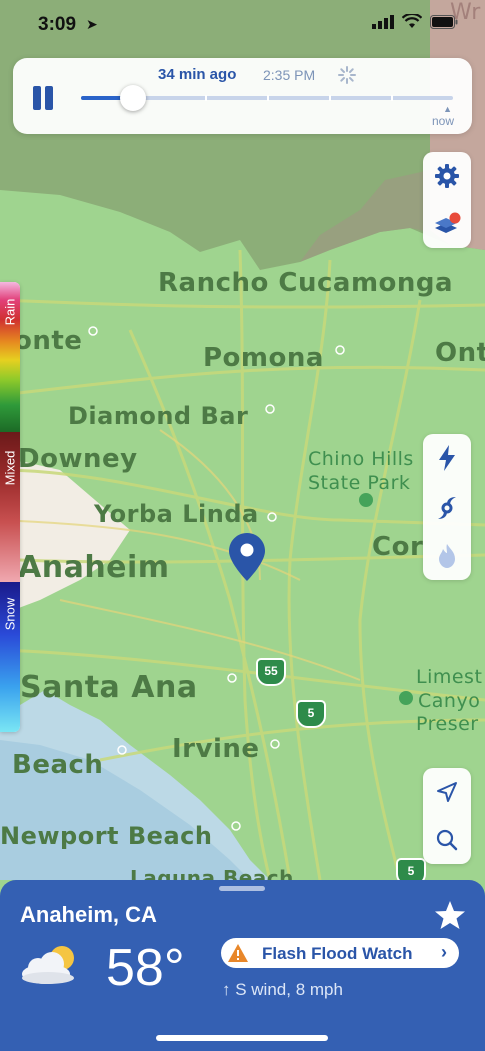  I want to click on temperature: 58°, so click(145, 968).